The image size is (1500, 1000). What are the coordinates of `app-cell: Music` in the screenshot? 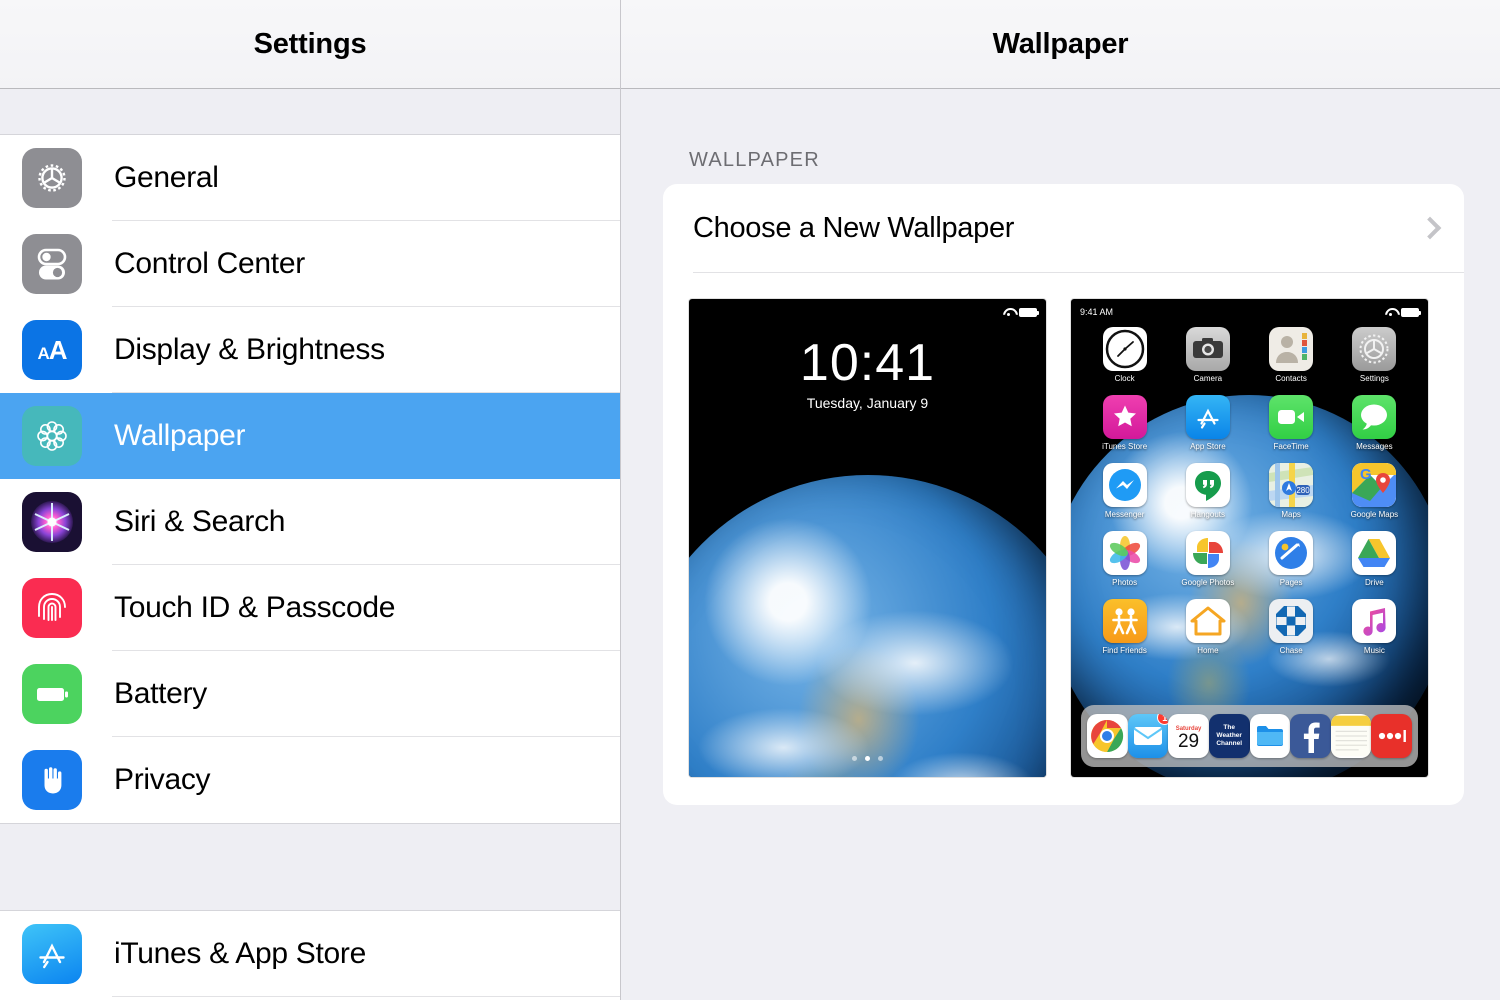 It's located at (1374, 627).